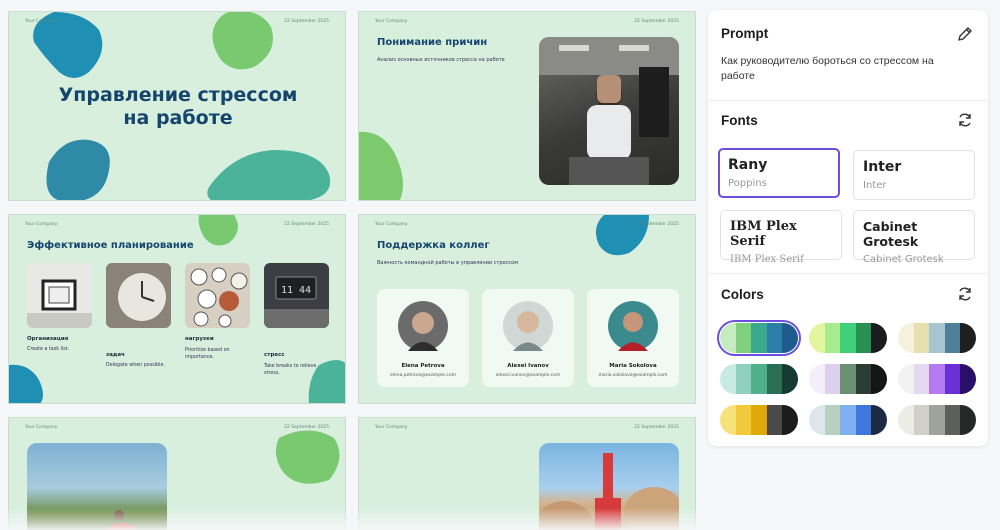 Image resolution: width=1000 pixels, height=530 pixels. What do you see at coordinates (217, 295) in the screenshot?
I see `many-clocks-photo` at bounding box center [217, 295].